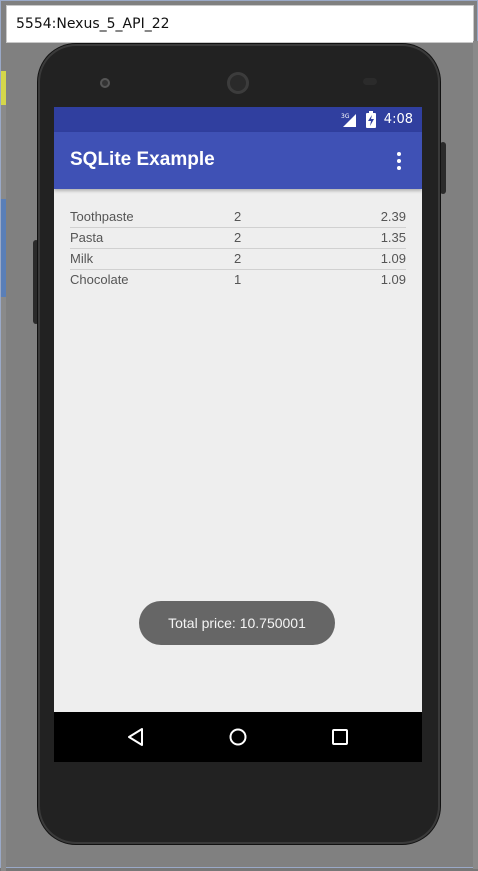 The width and height of the screenshot is (478, 871). What do you see at coordinates (340, 737) in the screenshot?
I see `recents-square-icon` at bounding box center [340, 737].